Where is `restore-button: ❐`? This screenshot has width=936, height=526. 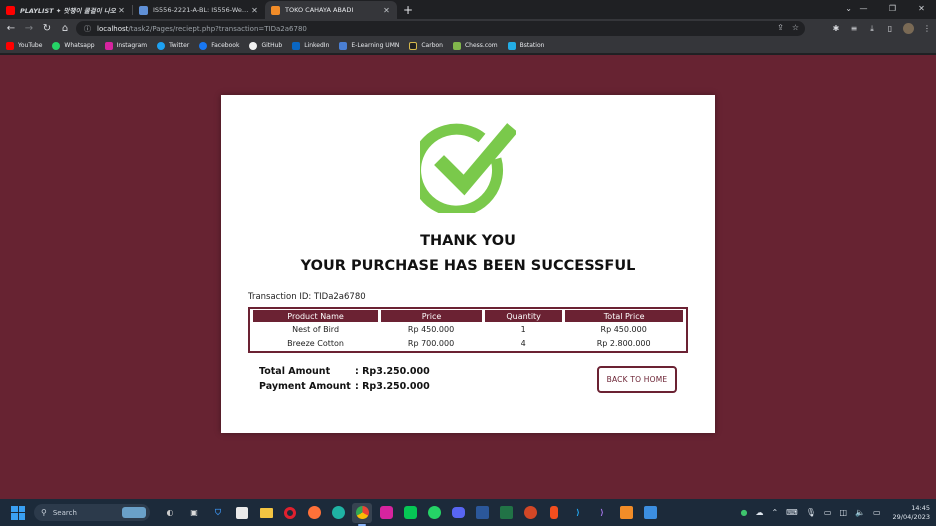 restore-button: ❐ is located at coordinates (892, 8).